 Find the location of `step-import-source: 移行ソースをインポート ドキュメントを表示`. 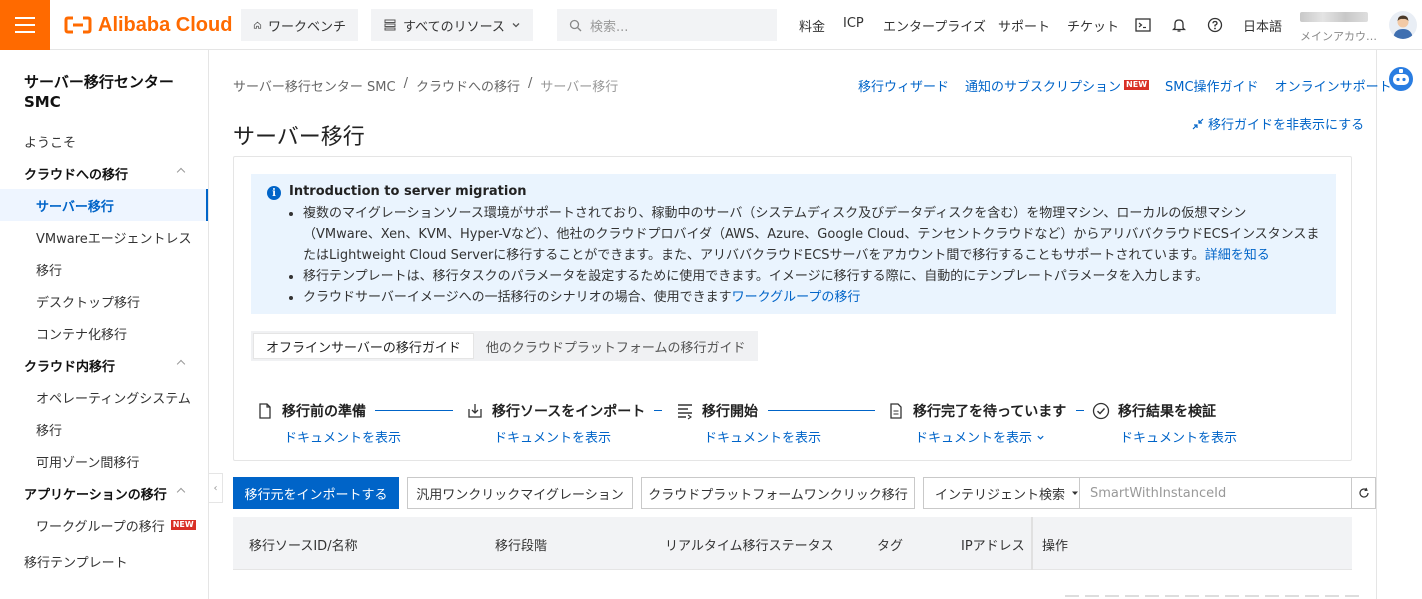

step-import-source: 移行ソースをインポート ドキュメントを表示 is located at coordinates (555, 423).